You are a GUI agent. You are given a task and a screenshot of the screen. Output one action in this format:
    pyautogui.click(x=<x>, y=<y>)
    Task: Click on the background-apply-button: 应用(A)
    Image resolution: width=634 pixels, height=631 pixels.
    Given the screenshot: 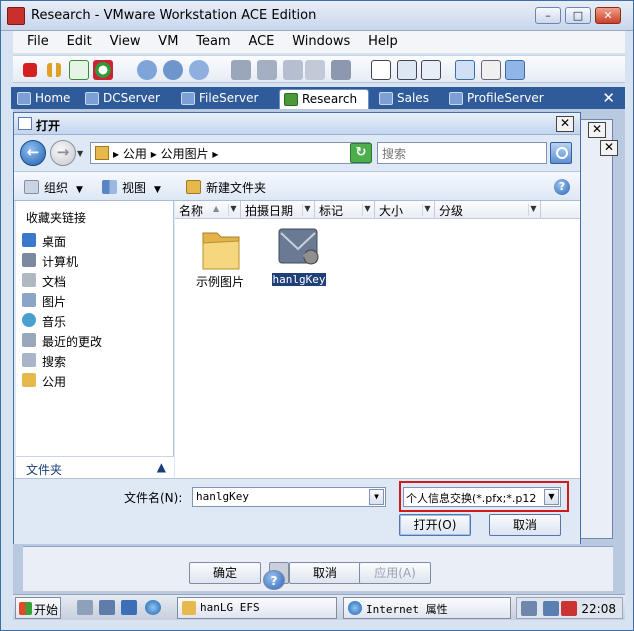 What is the action you would take?
    pyautogui.click(x=395, y=573)
    